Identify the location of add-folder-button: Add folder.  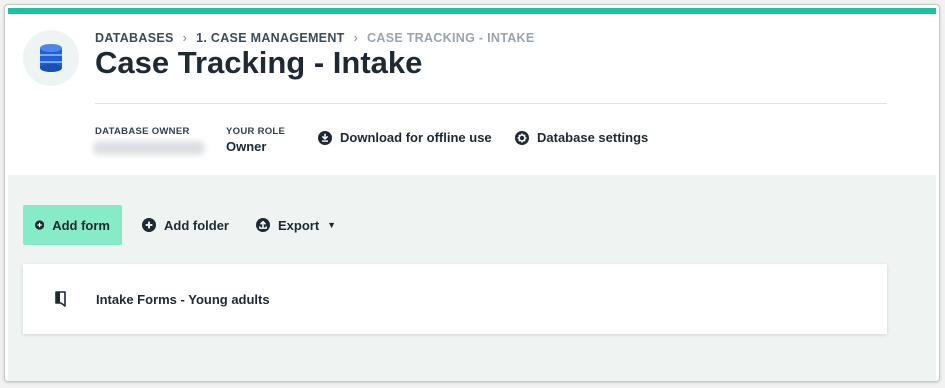
(185, 225).